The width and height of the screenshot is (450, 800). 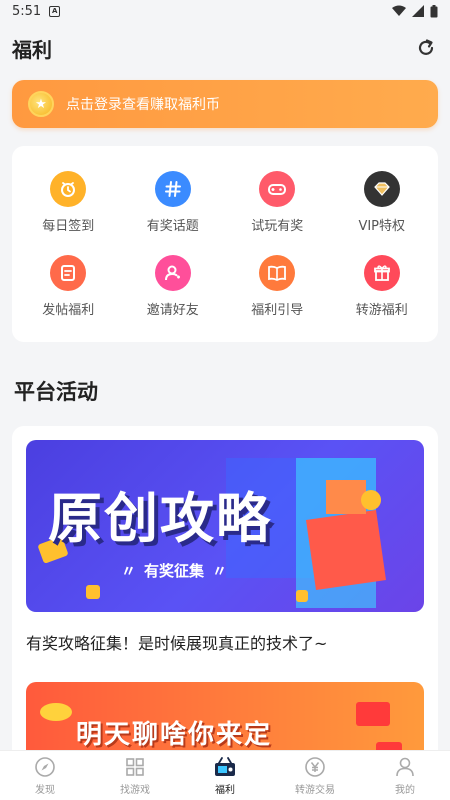 I want to click on login-banner: ★ 点击登录查看赚取福利币, so click(x=225, y=104).